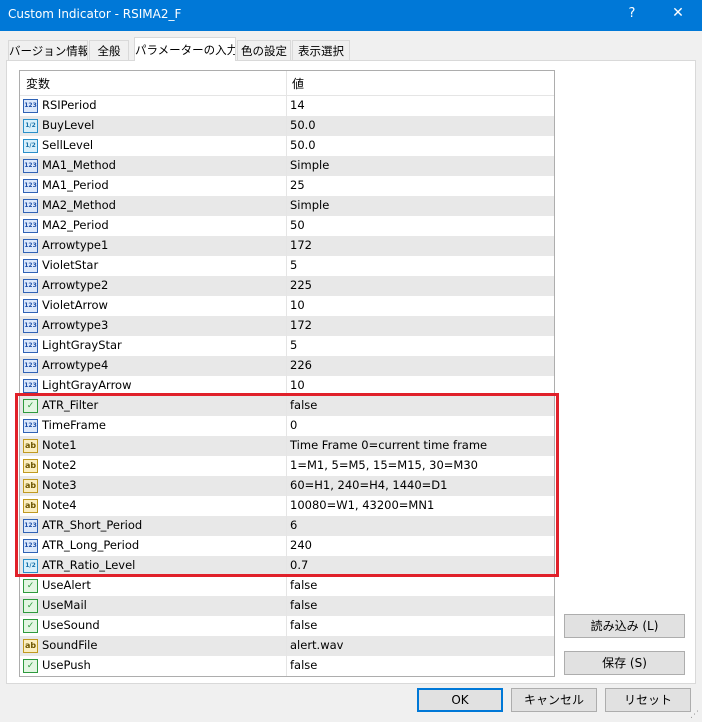  What do you see at coordinates (75, 245) in the screenshot?
I see `parameter-name: Arrowtype1` at bounding box center [75, 245].